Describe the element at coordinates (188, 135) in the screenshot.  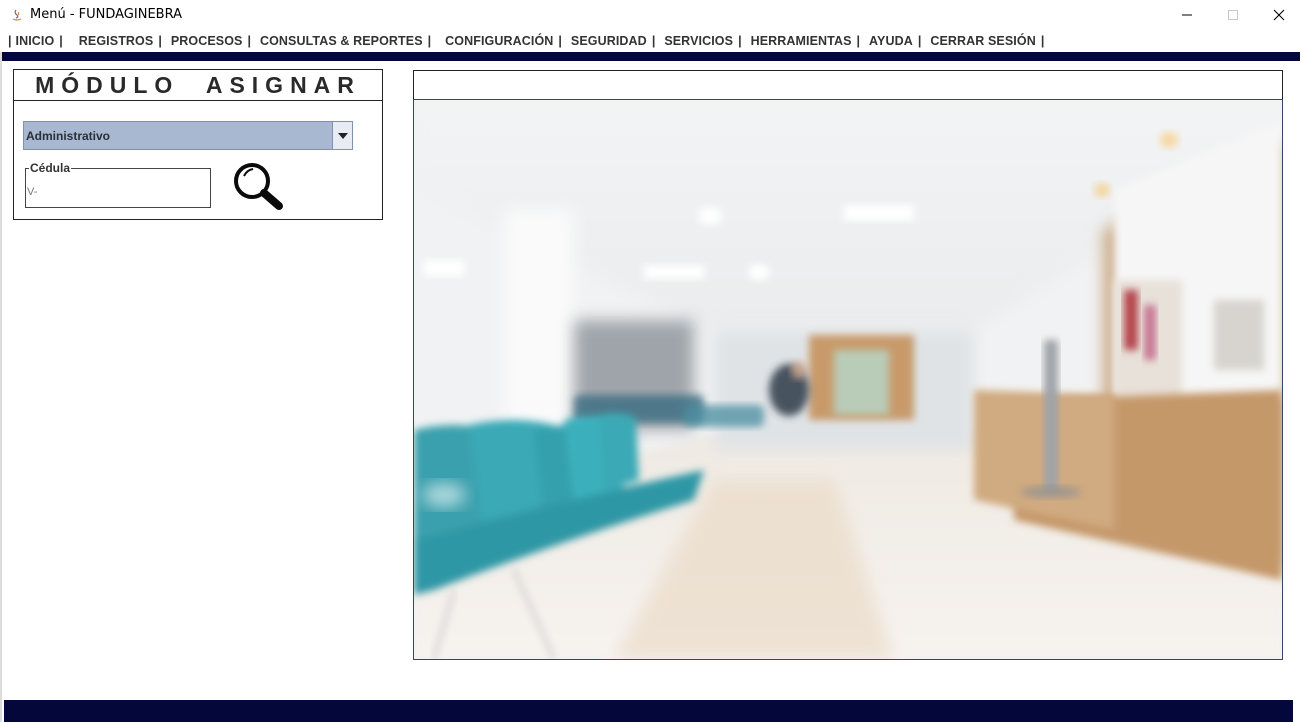
I see `area-combobox: Administrativo` at that location.